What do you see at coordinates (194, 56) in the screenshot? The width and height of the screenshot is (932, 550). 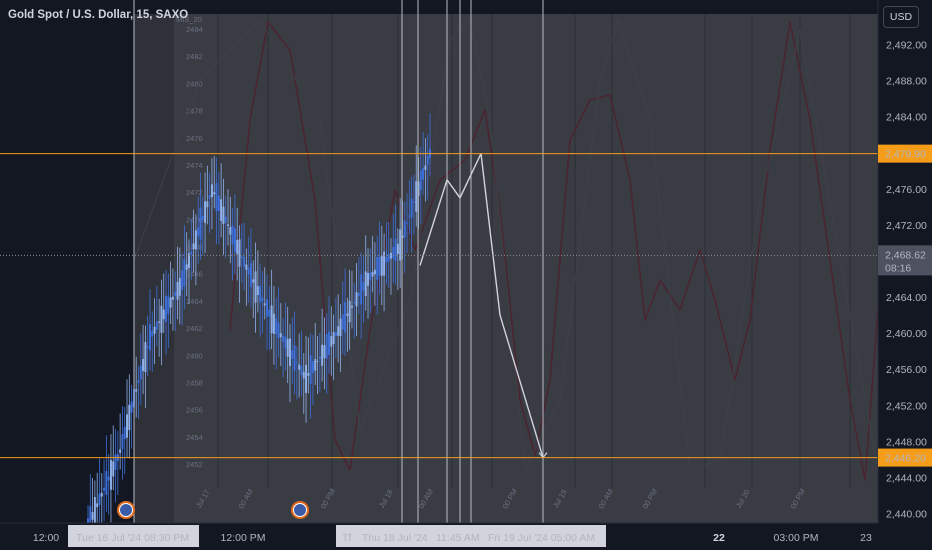 I see `inner-y-tick: 2482` at bounding box center [194, 56].